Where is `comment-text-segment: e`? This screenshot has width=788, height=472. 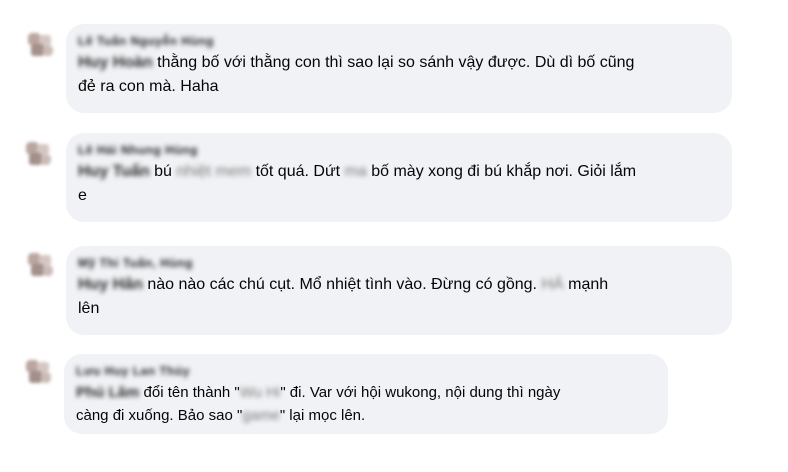
comment-text-segment: e is located at coordinates (82, 195).